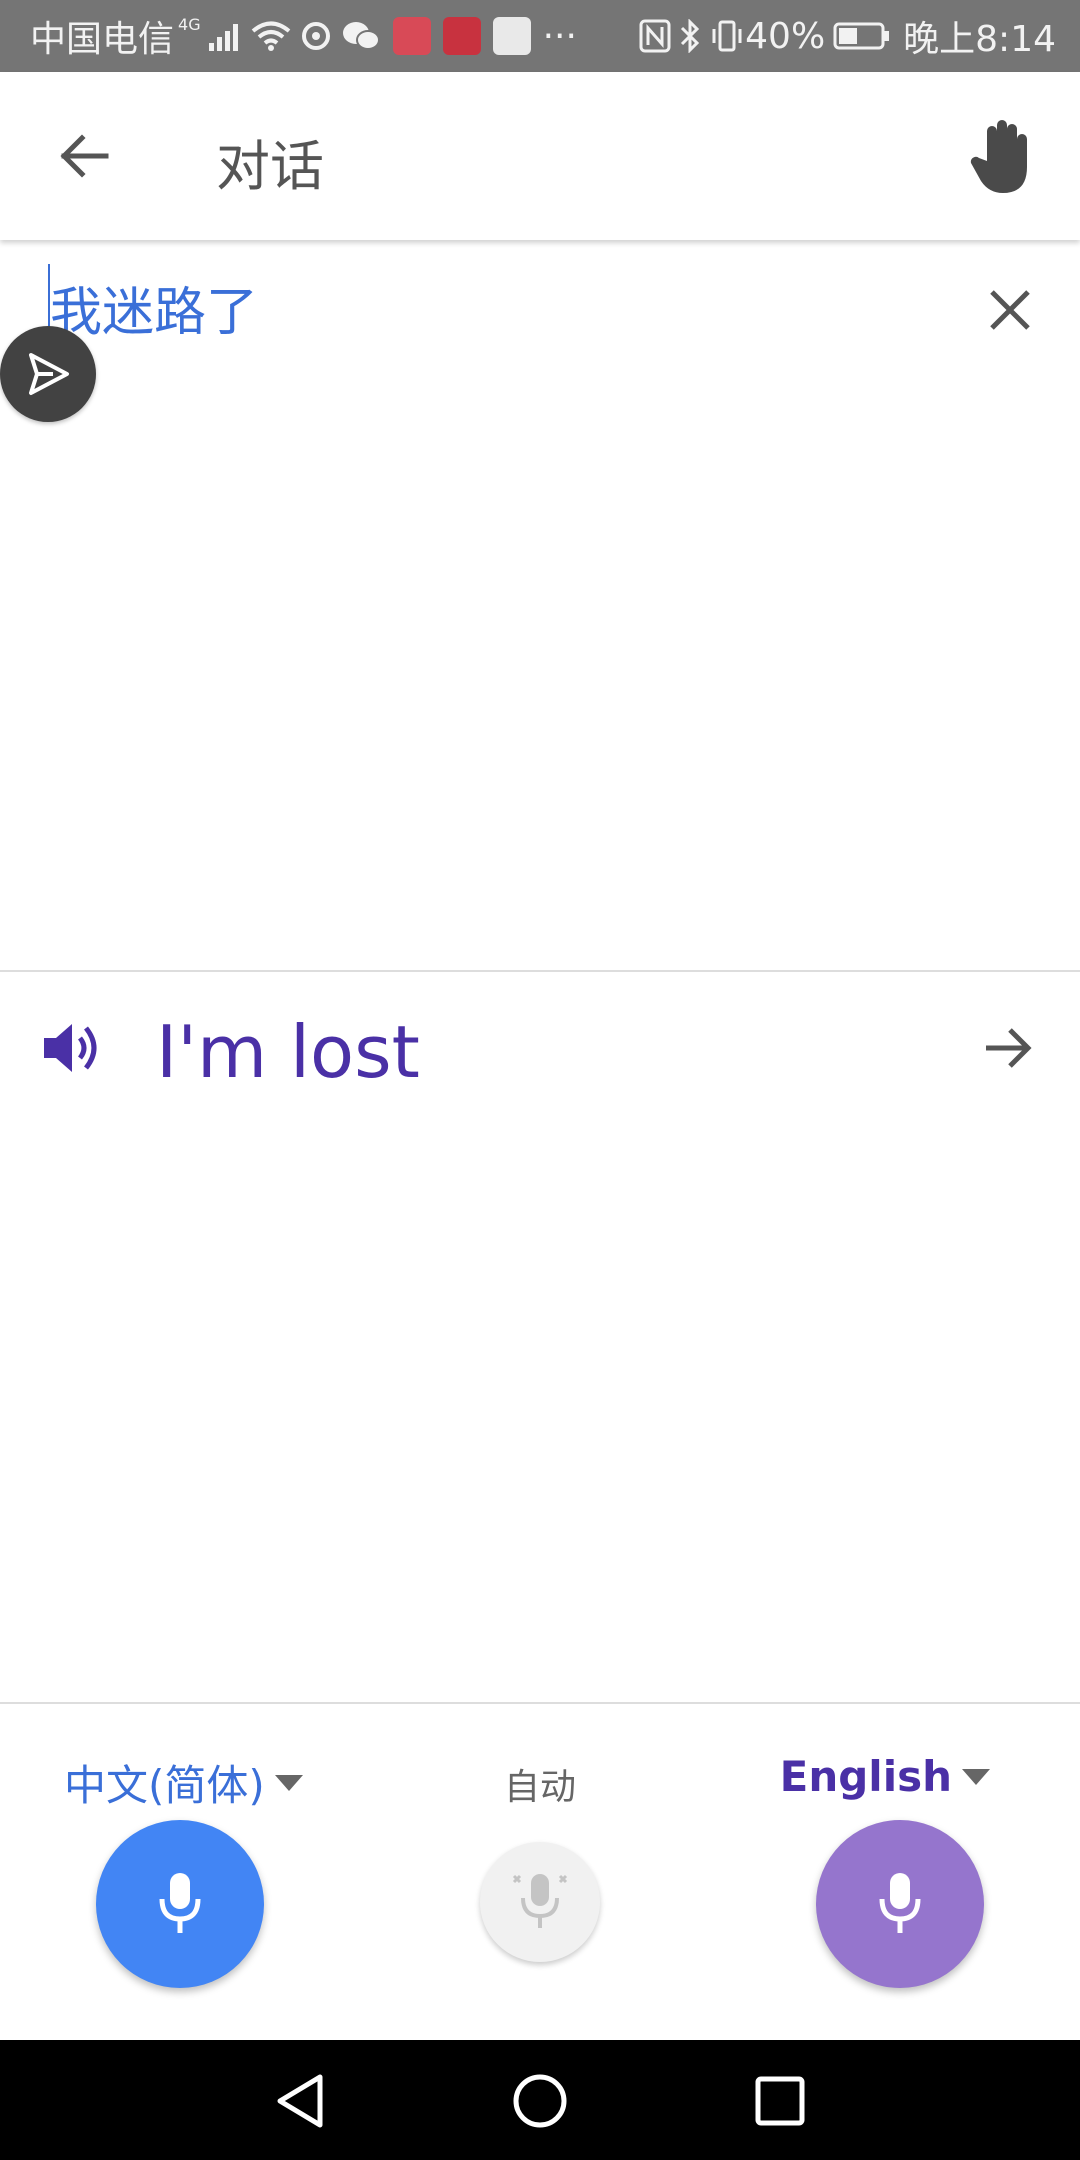 The height and width of the screenshot is (2160, 1080). What do you see at coordinates (316, 36) in the screenshot?
I see `sync-icon` at bounding box center [316, 36].